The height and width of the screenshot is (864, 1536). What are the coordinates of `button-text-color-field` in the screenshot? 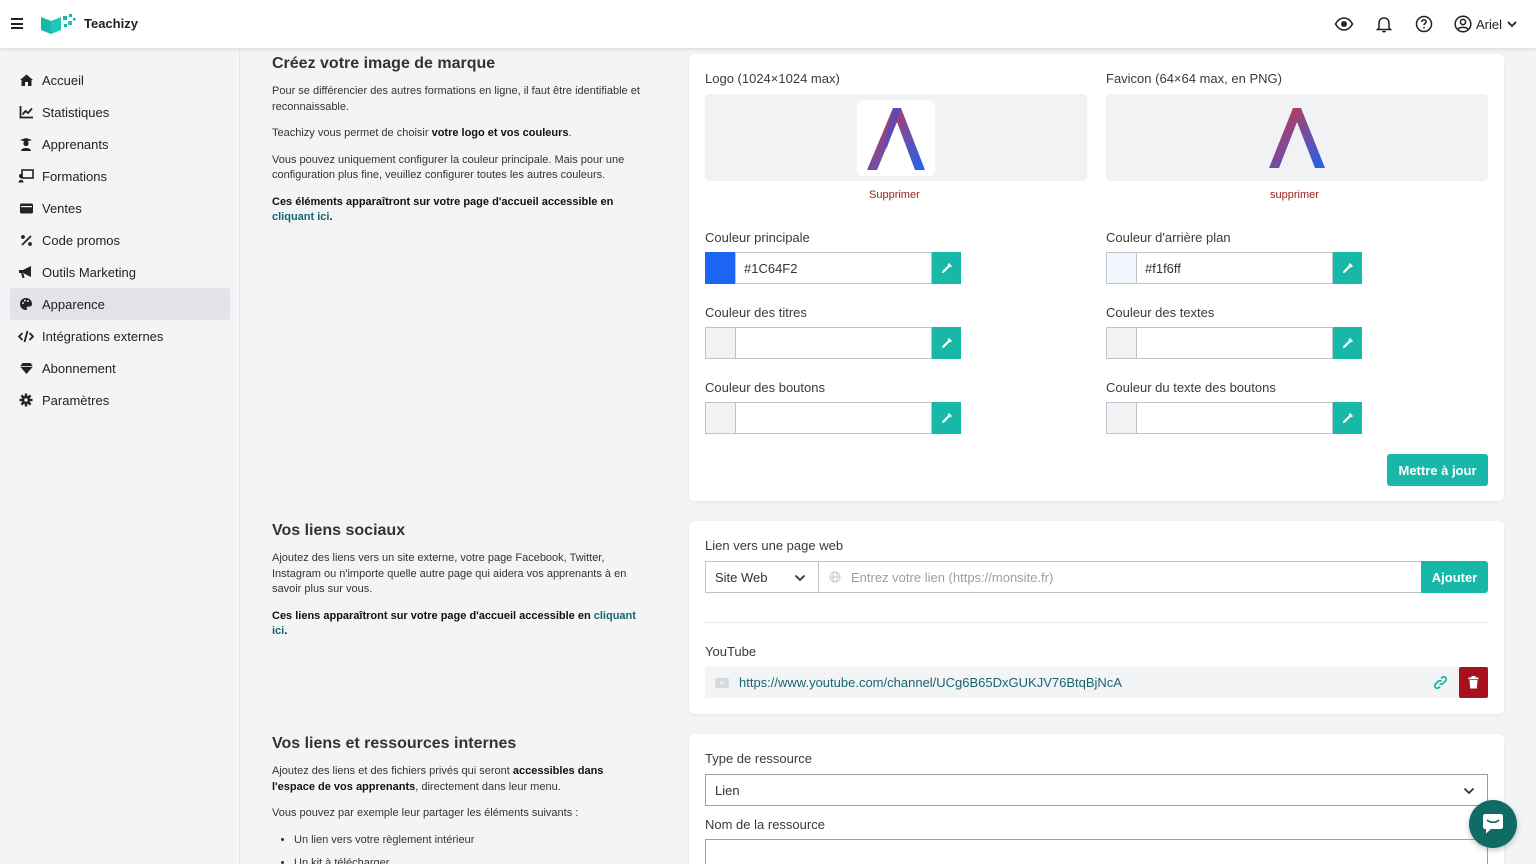 It's located at (1234, 418).